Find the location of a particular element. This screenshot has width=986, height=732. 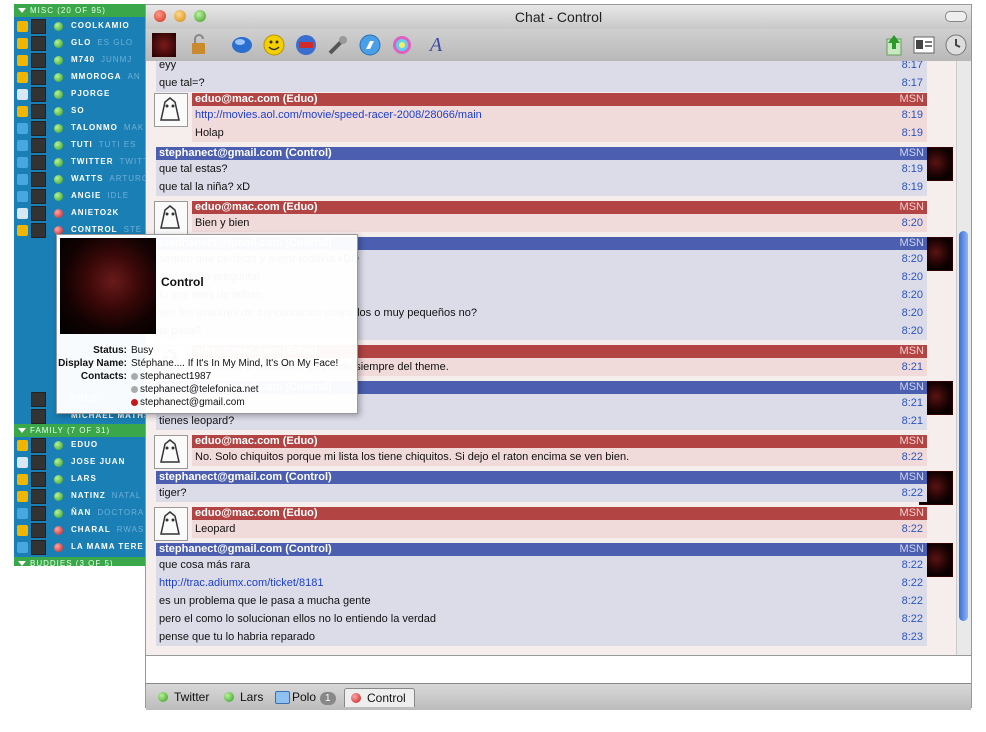

message-line: tiger? 8:22 is located at coordinates (541, 493).